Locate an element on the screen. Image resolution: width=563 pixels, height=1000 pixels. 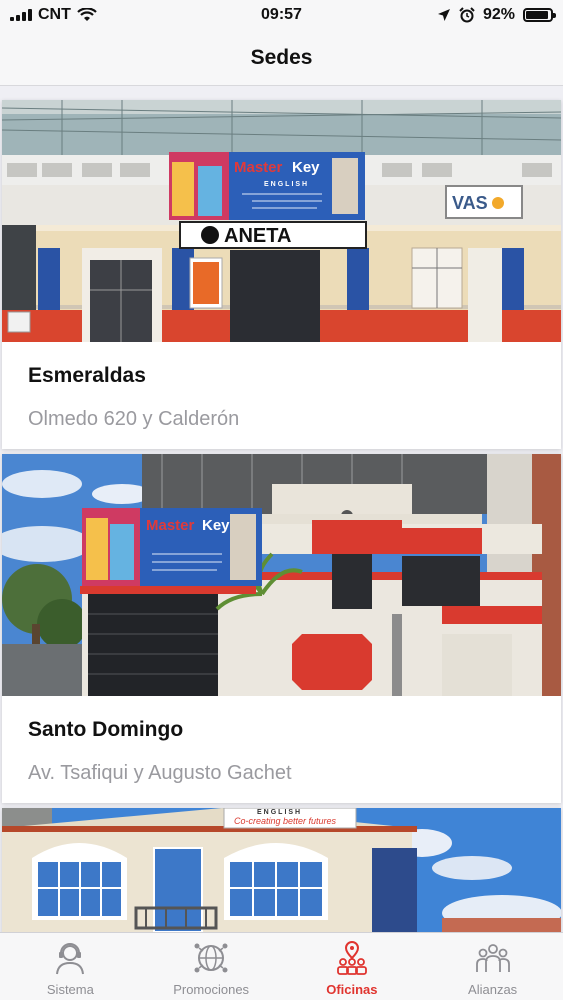
vas-sign-text: VAS is located at coordinates (470, 203).